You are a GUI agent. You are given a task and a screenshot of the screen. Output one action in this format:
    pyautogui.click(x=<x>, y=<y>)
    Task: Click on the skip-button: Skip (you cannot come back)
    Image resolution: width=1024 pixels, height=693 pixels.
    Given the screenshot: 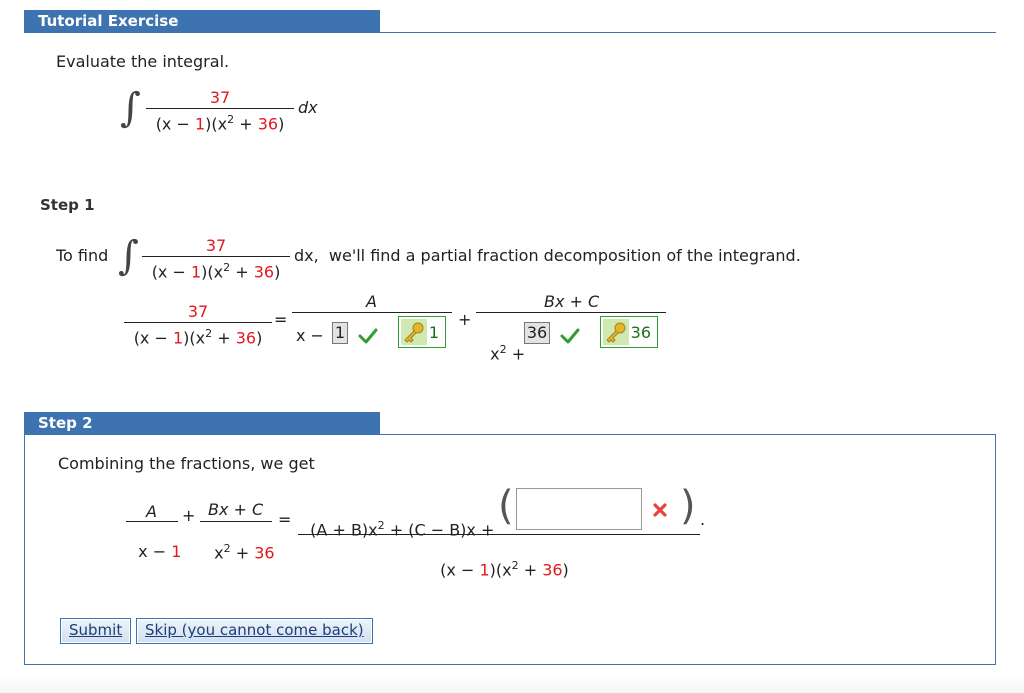 What is the action you would take?
    pyautogui.click(x=254, y=631)
    